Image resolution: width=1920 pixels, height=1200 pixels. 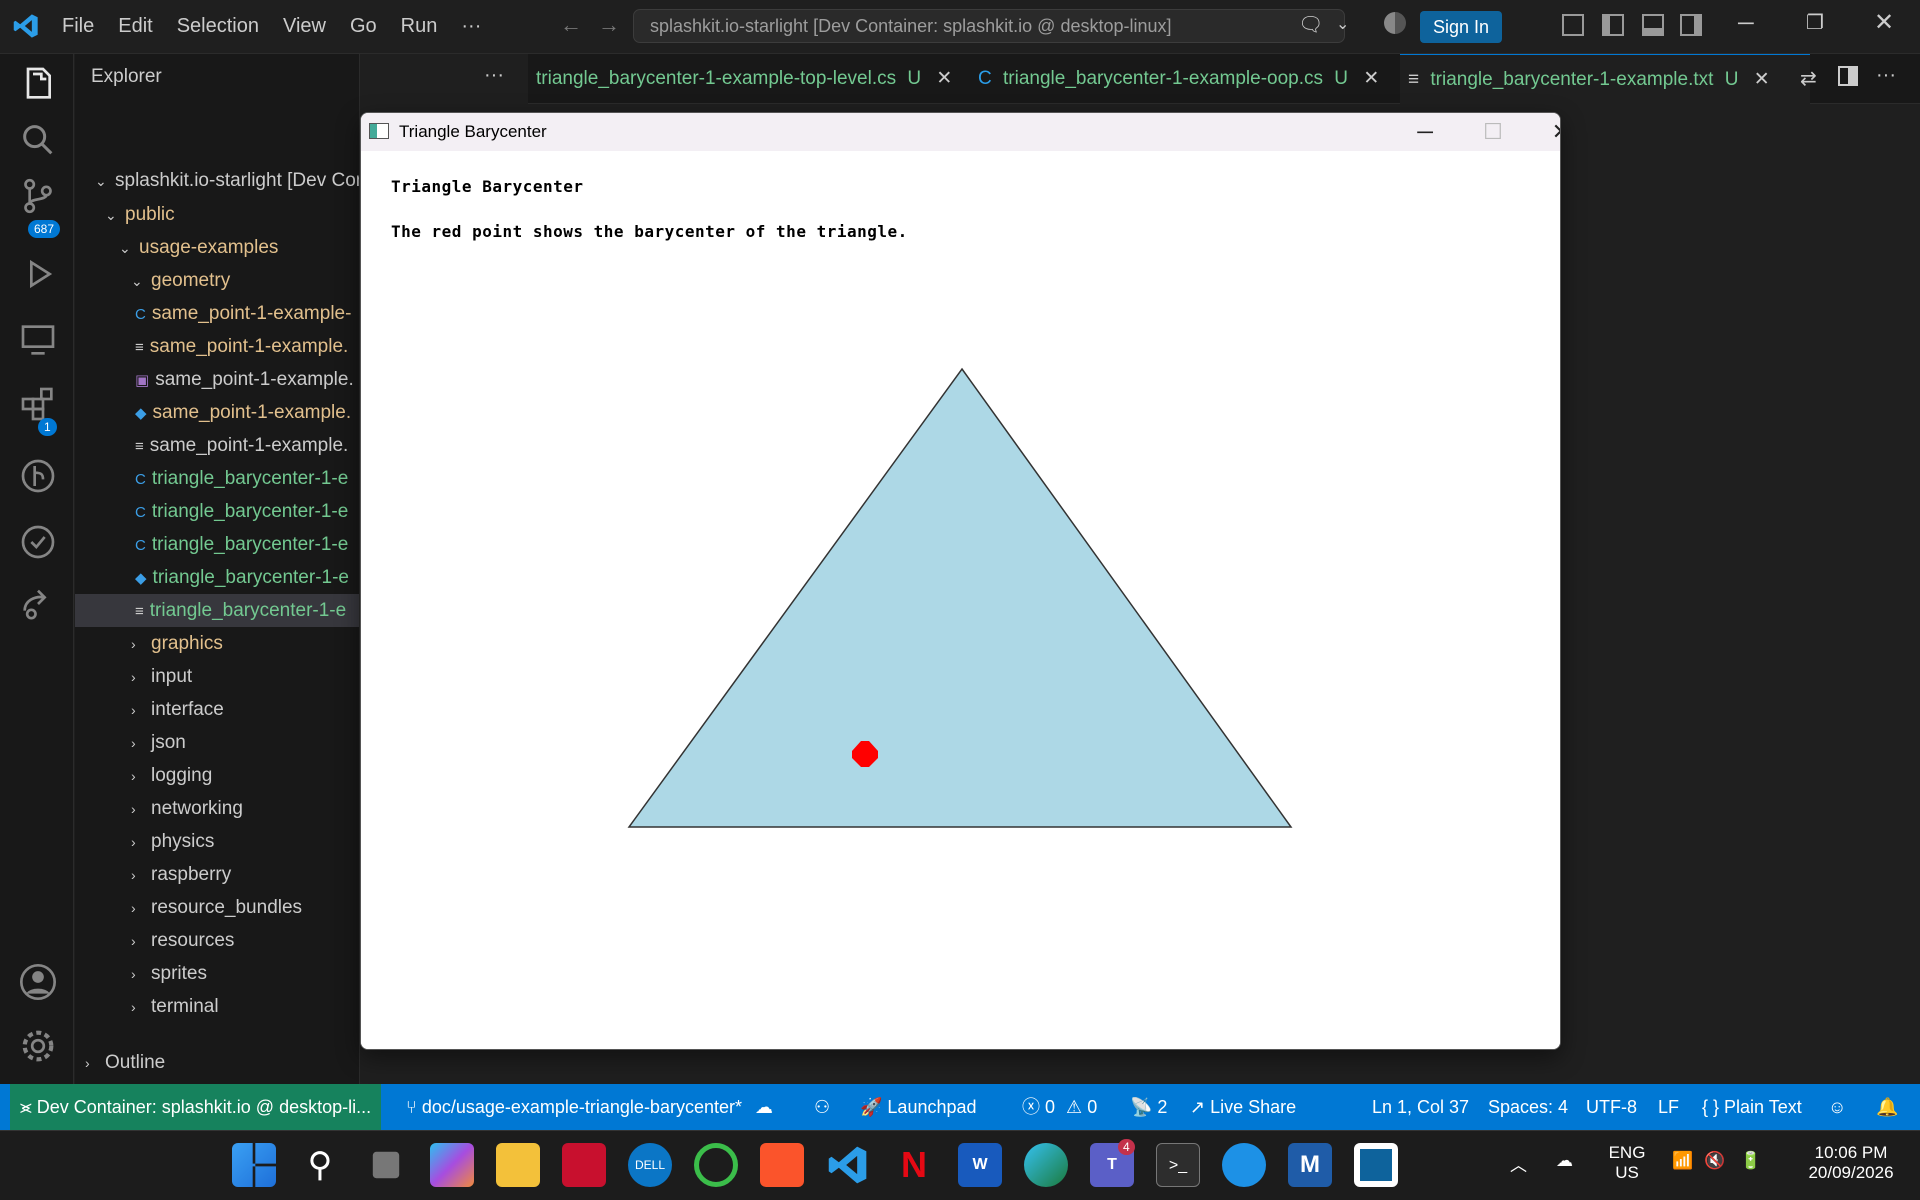 What do you see at coordinates (38, 84) in the screenshot?
I see `explorer-icon` at bounding box center [38, 84].